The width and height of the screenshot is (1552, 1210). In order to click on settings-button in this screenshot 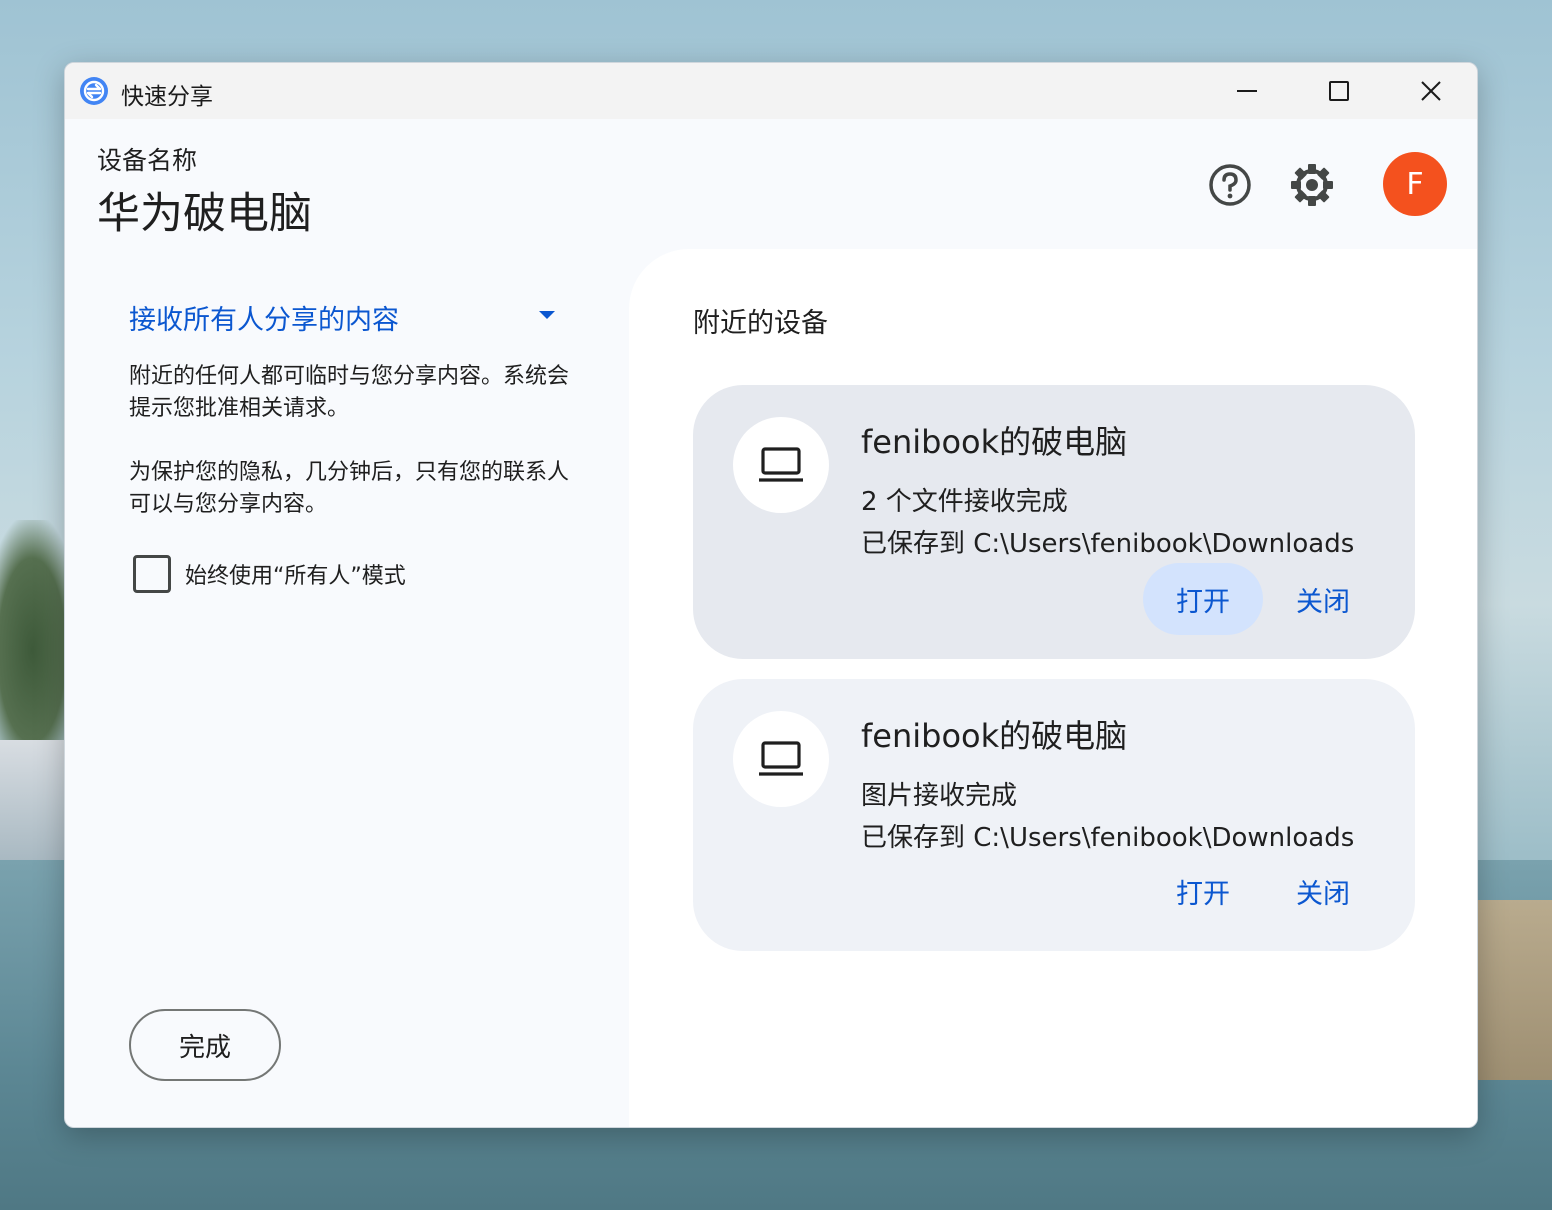, I will do `click(1312, 185)`.